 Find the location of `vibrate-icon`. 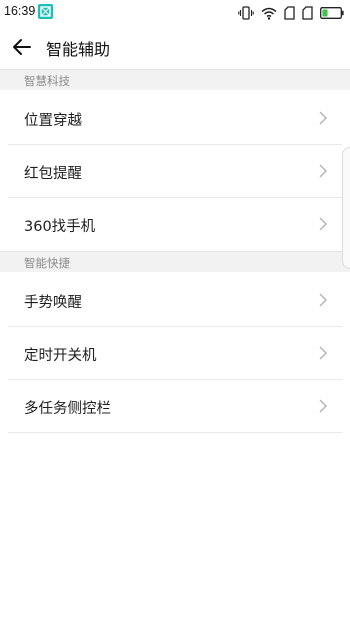

vibrate-icon is located at coordinates (246, 13).